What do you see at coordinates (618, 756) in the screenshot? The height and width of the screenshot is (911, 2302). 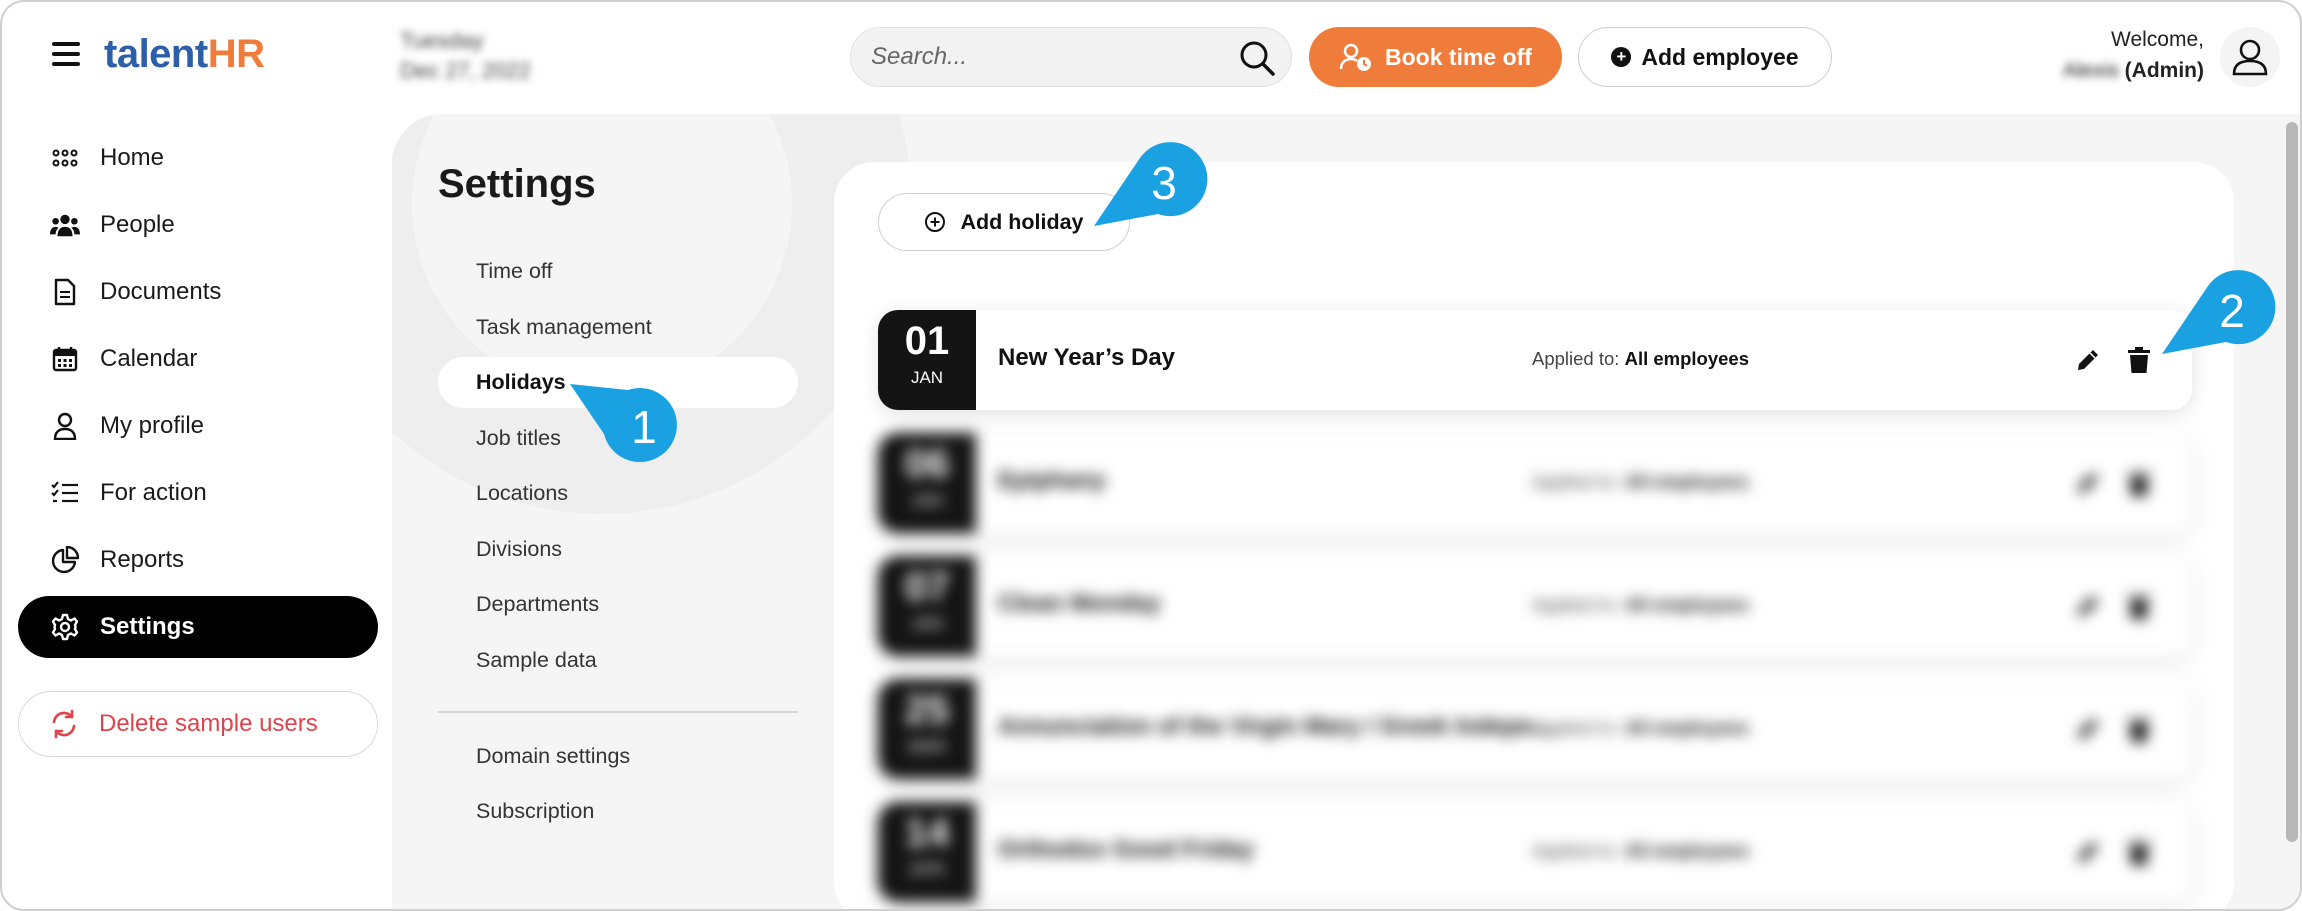 I see `settings-menu-domain-settings: Domain settings` at bounding box center [618, 756].